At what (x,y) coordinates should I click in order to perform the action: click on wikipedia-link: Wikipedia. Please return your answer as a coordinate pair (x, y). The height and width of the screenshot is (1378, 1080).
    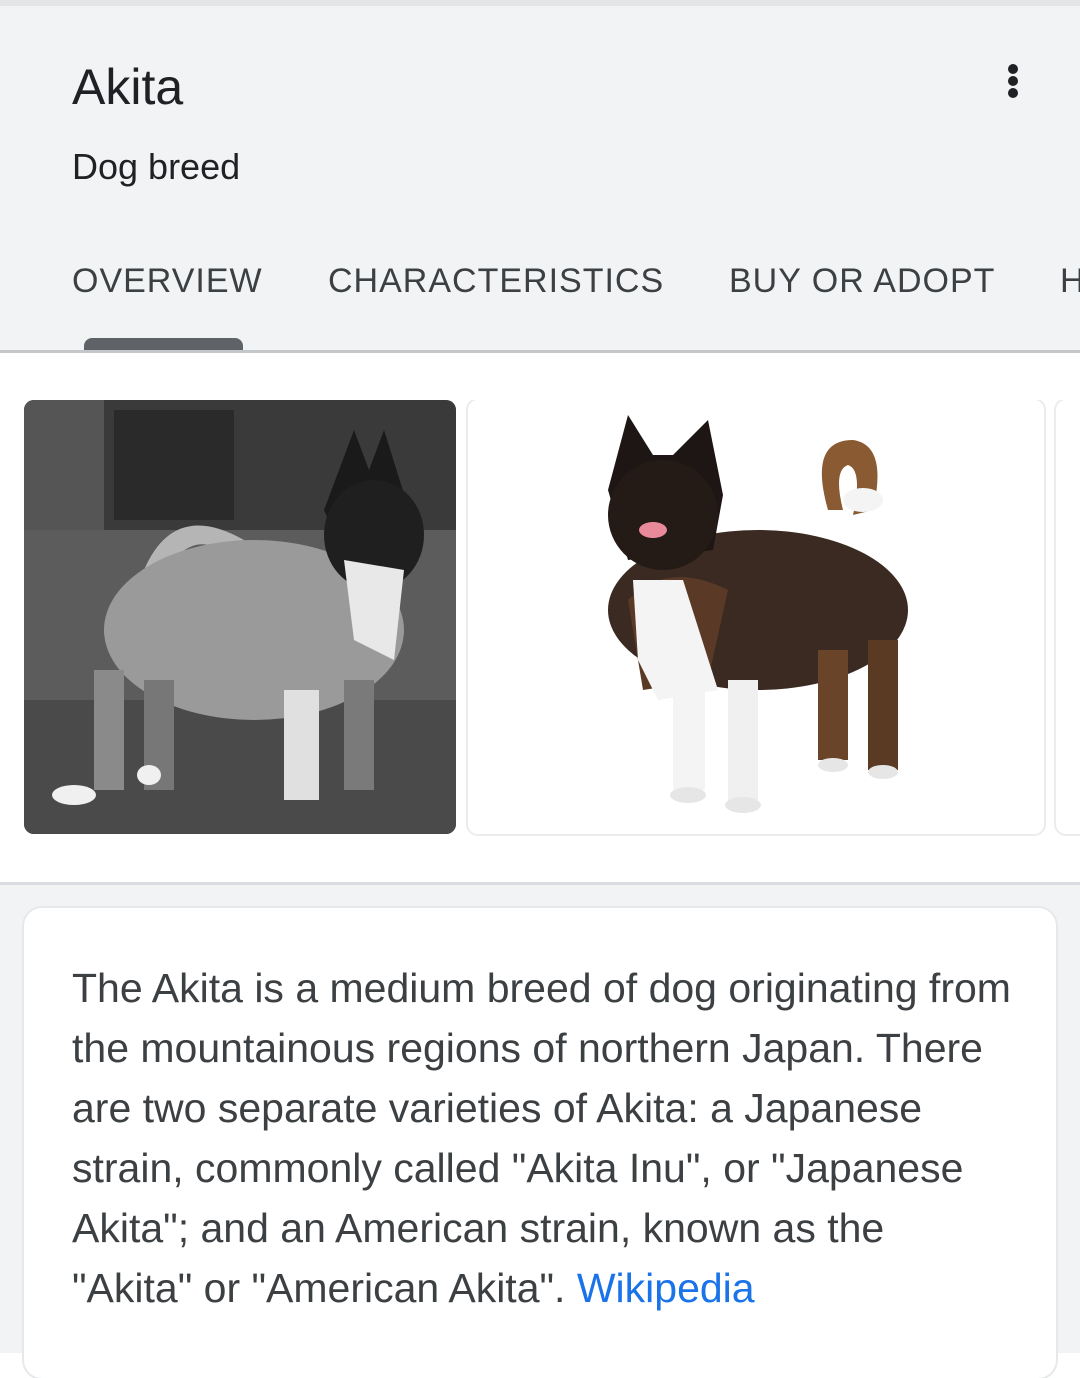
    Looking at the image, I should click on (666, 1288).